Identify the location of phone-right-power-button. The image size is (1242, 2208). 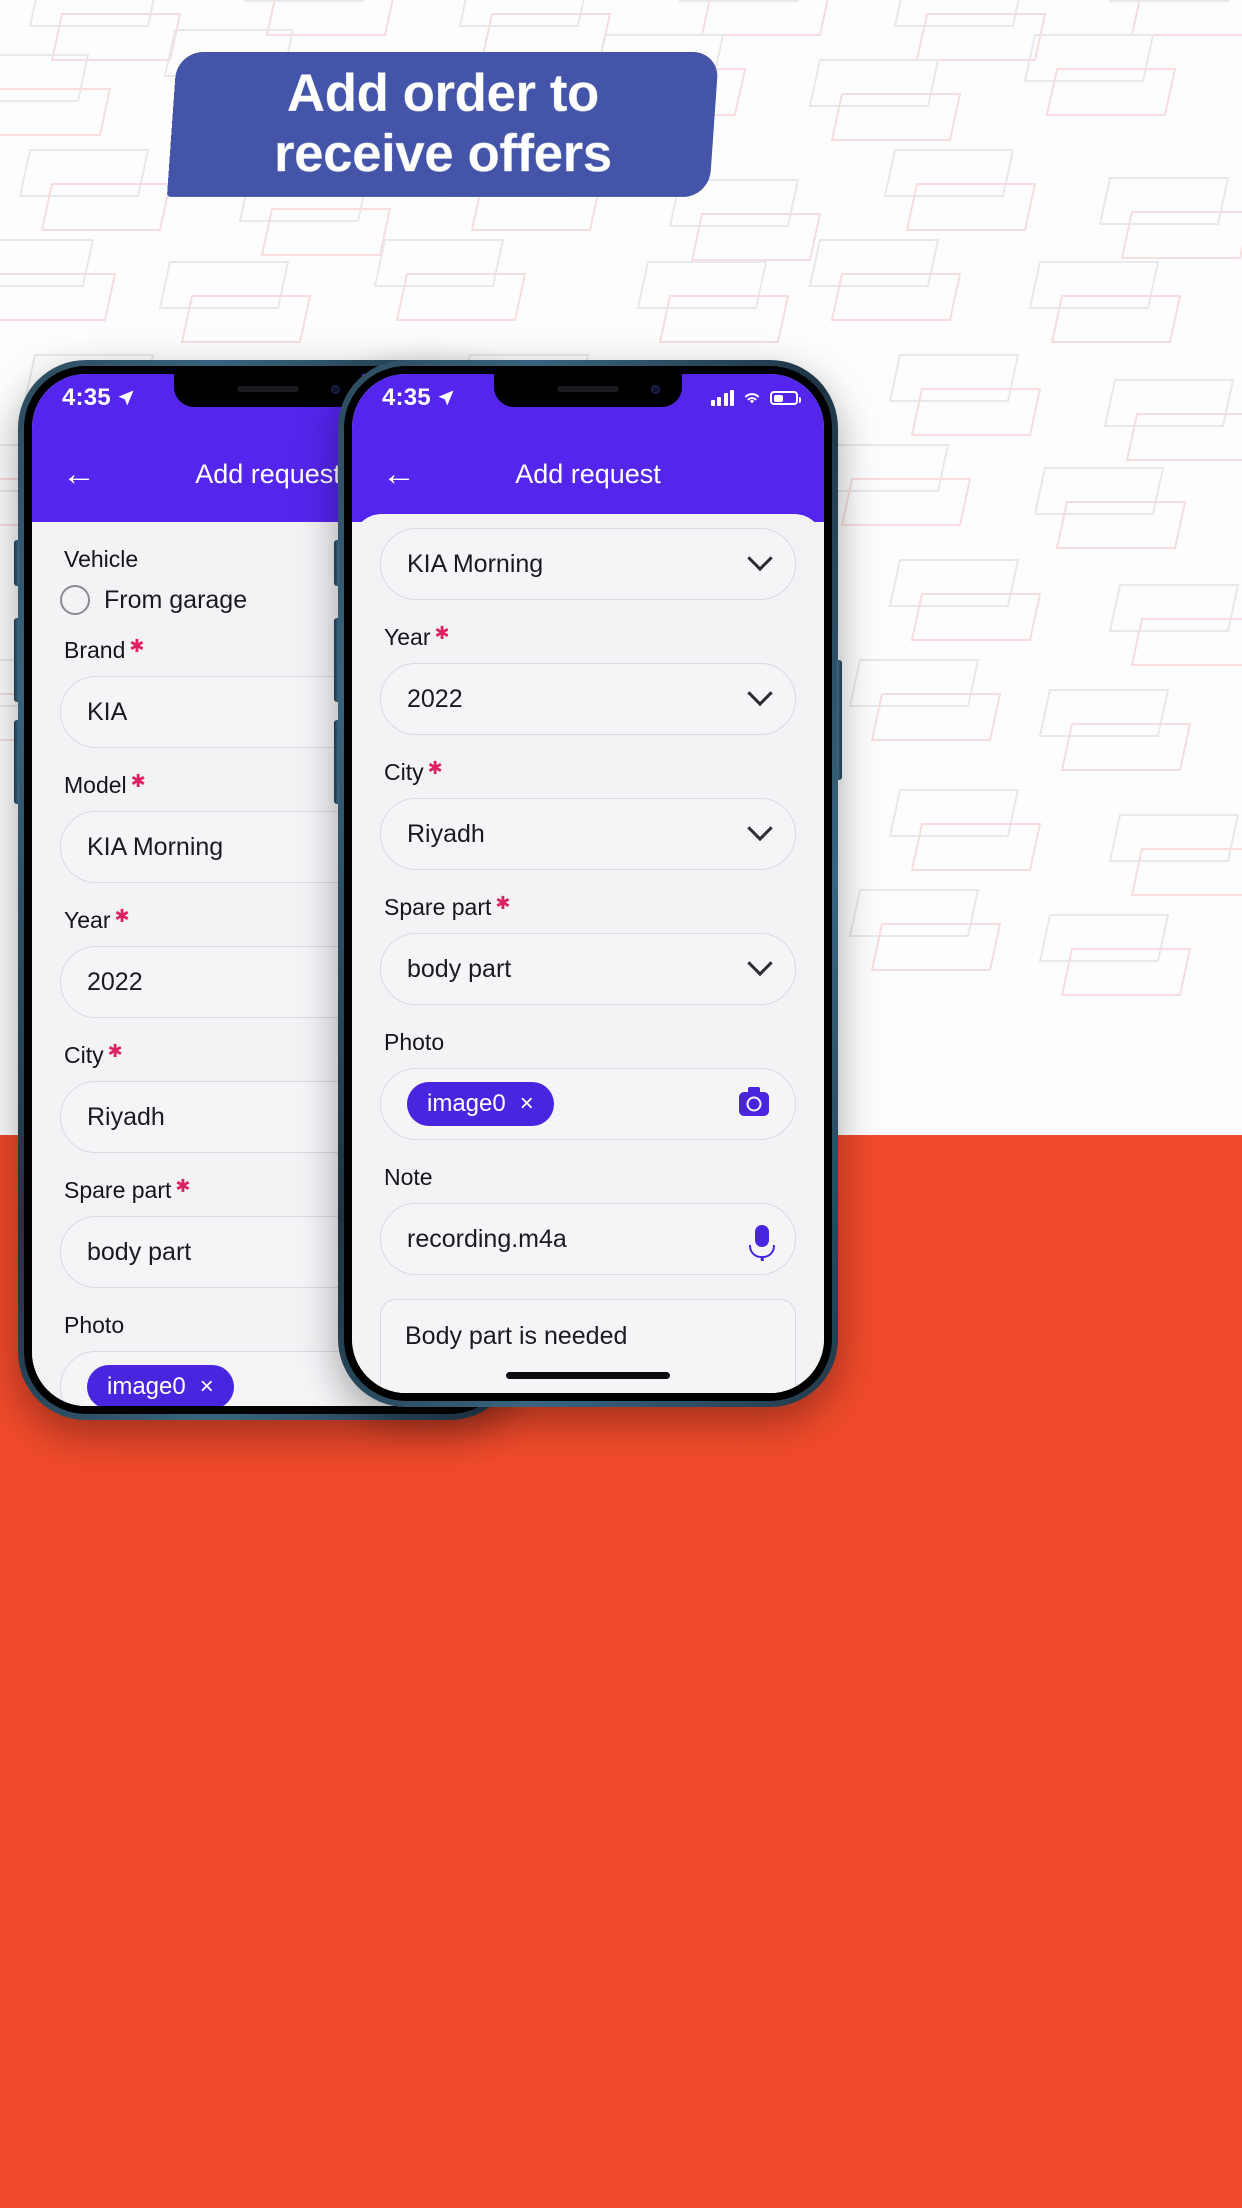
(839, 720).